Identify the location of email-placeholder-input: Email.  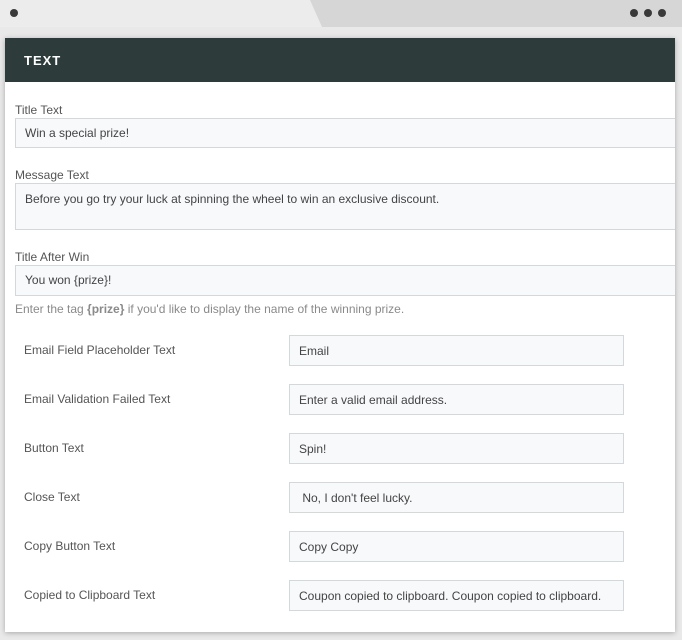
(456, 350).